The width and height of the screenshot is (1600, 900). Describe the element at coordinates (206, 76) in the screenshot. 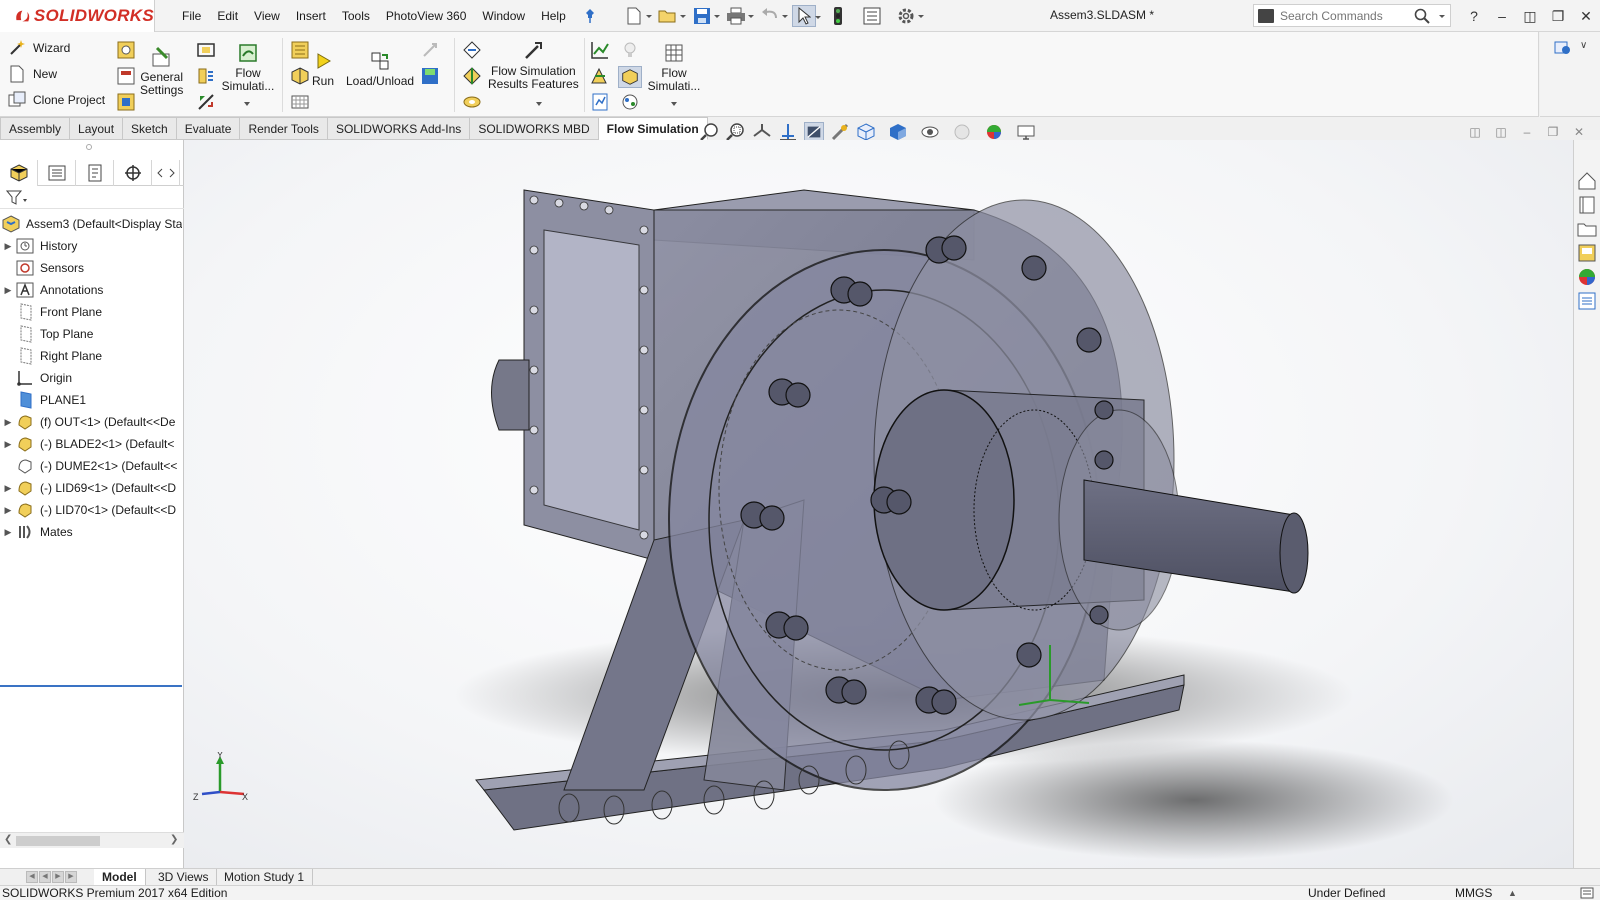

I see `fluid-subdomain-icon` at that location.